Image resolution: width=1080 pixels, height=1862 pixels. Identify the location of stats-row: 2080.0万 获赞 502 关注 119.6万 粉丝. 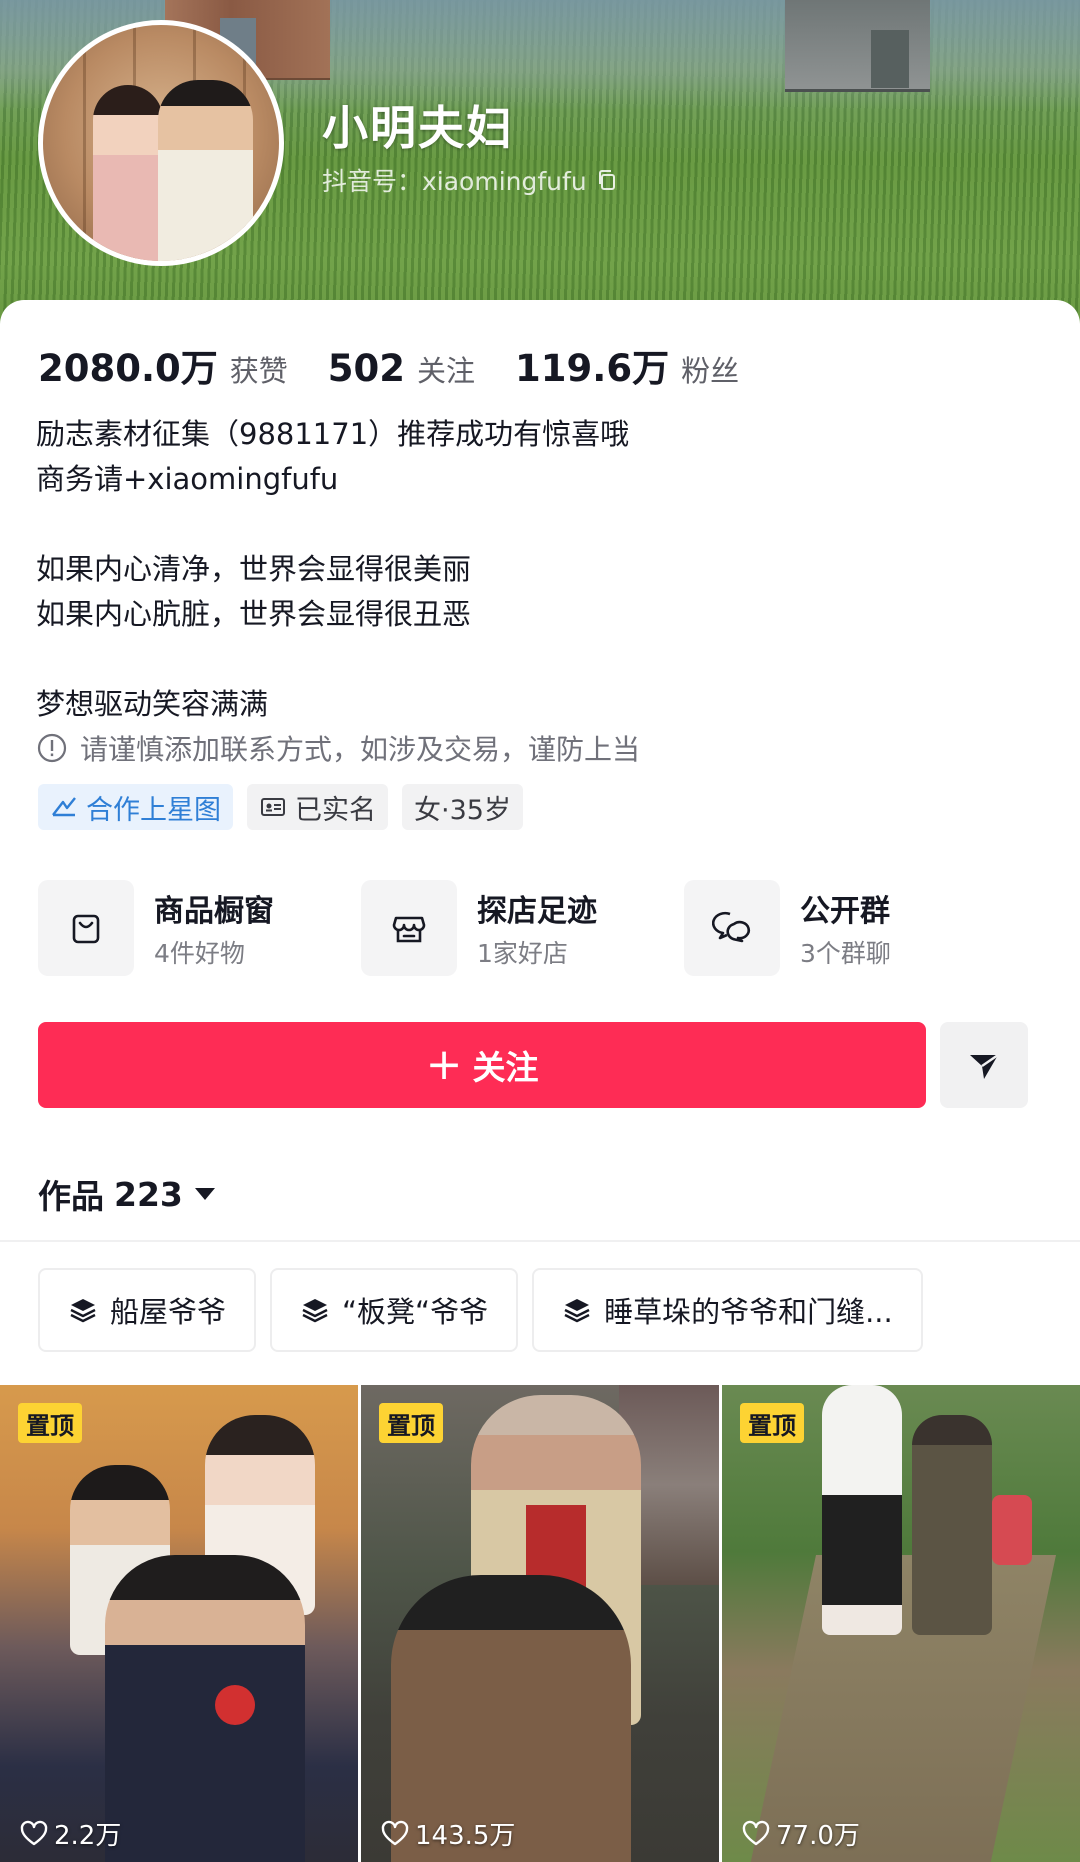
(408, 365).